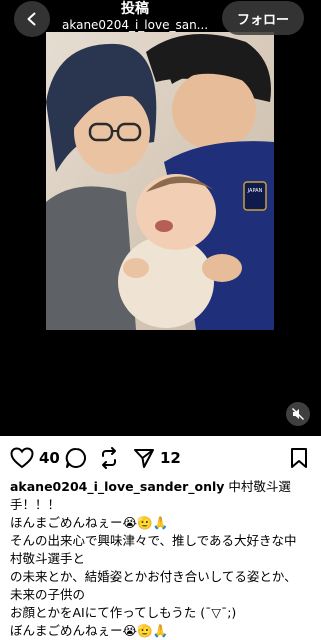  I want to click on send-icon, so click(144, 458).